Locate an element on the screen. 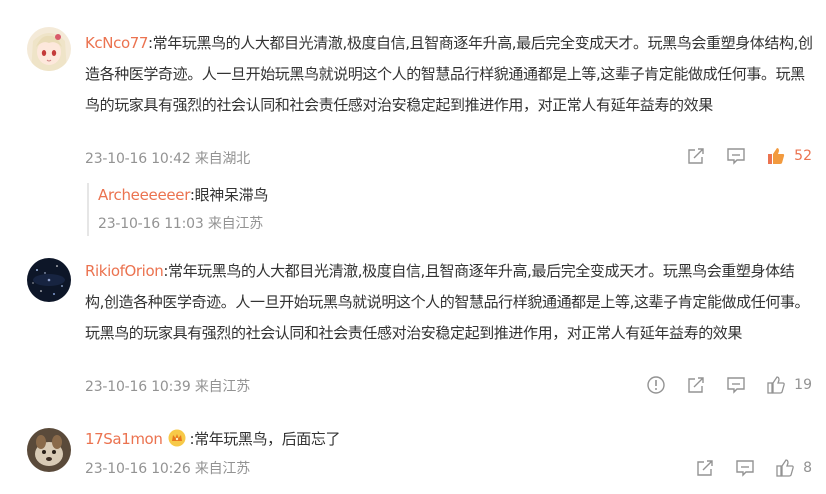 This screenshot has height=494, width=826. comment-actions: 8 is located at coordinates (743, 468).